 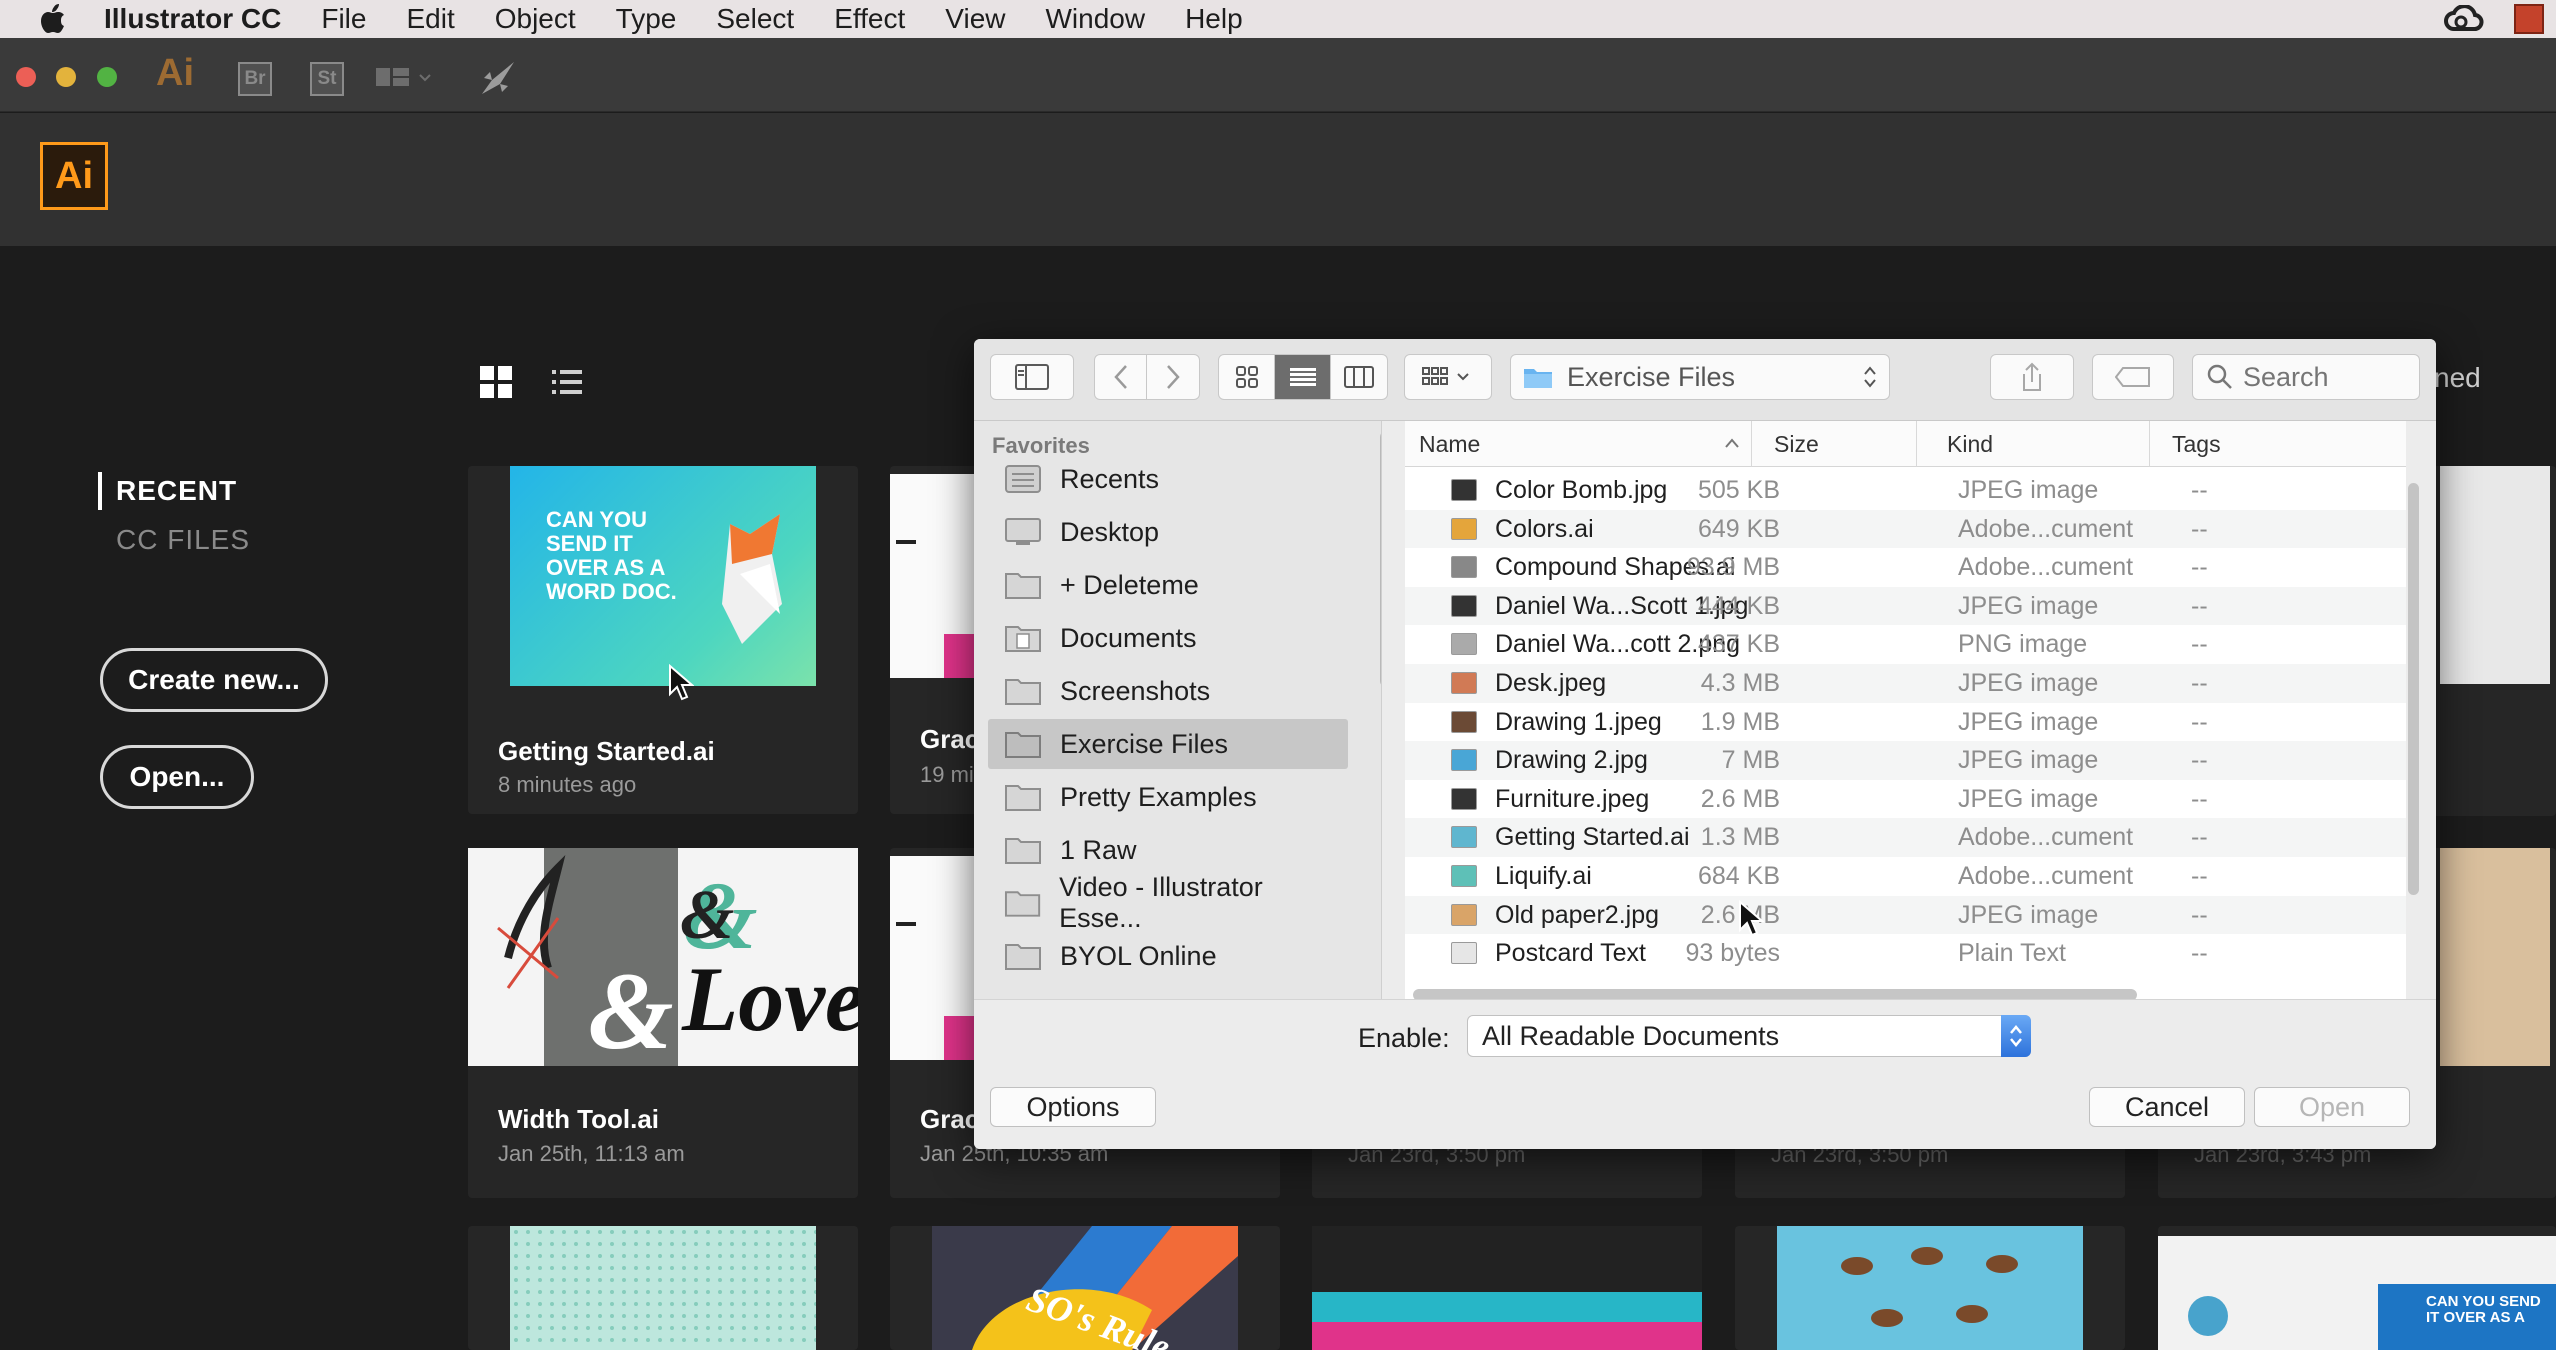 I want to click on sidebar-item-exercise-files: Exercise Files, so click(x=1168, y=744).